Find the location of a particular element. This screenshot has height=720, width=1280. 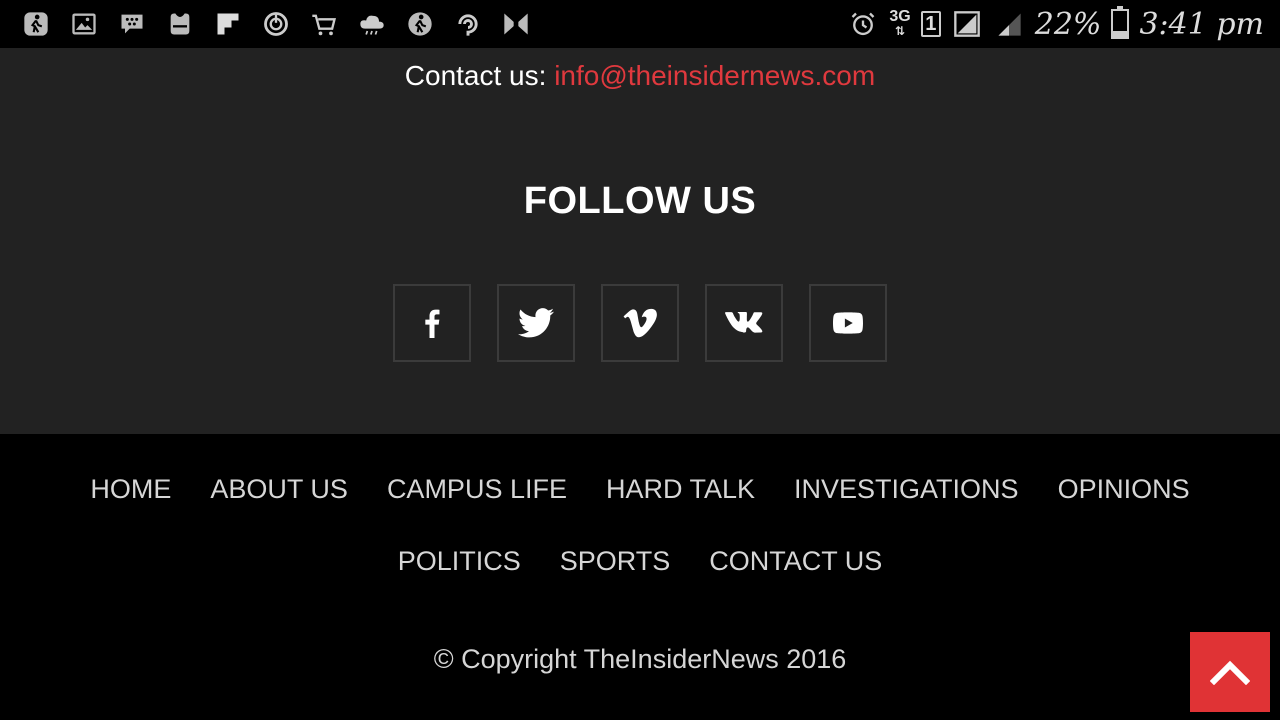

footer-nav-row-2: POLITICS SPORTS CONTACT US is located at coordinates (640, 561).